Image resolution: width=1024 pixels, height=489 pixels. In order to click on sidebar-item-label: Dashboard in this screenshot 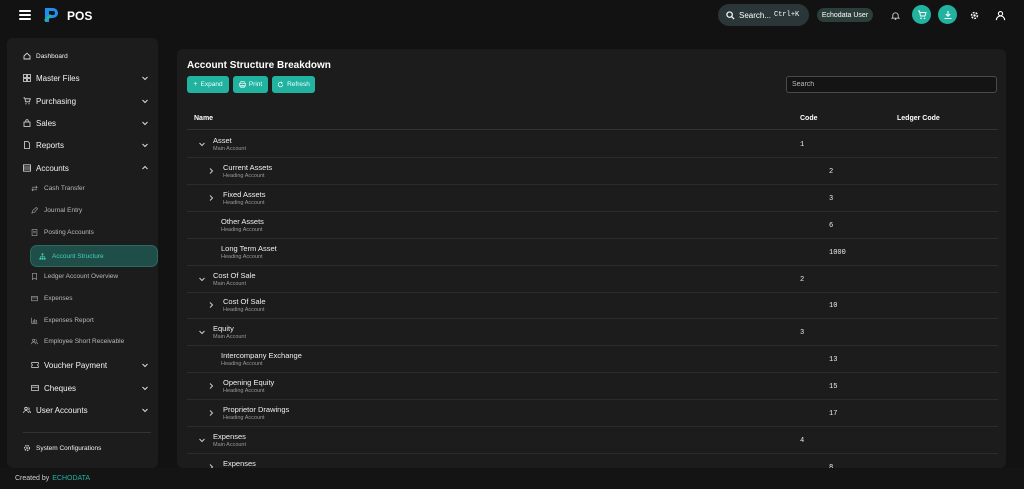, I will do `click(52, 56)`.